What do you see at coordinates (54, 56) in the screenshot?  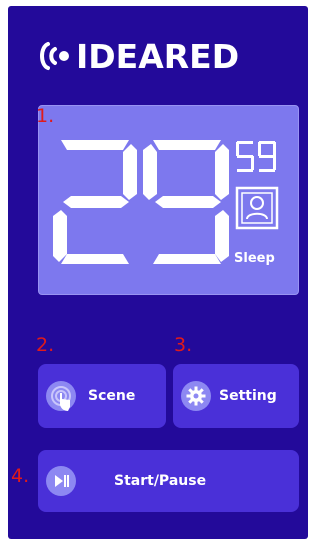 I see `brand-mark-icon` at bounding box center [54, 56].